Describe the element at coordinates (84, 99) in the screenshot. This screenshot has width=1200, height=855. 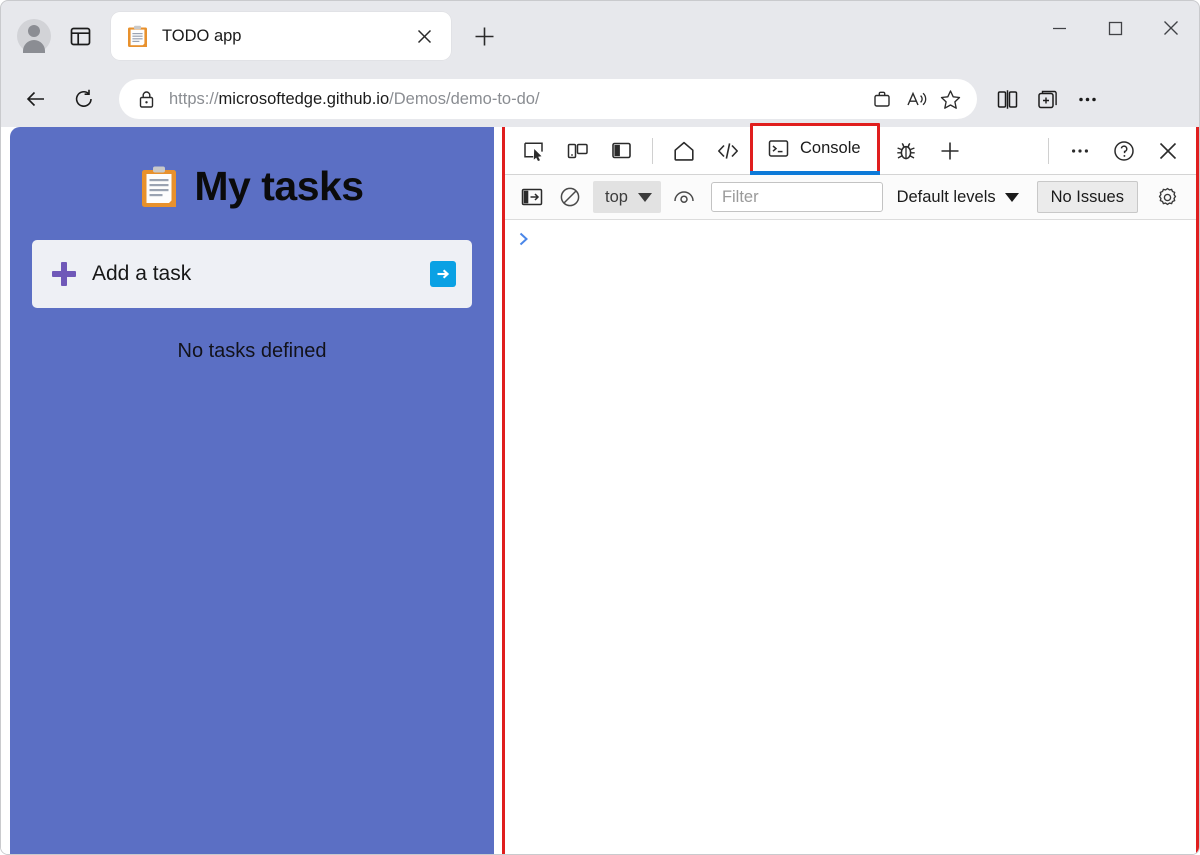
I see `refresh-button` at that location.